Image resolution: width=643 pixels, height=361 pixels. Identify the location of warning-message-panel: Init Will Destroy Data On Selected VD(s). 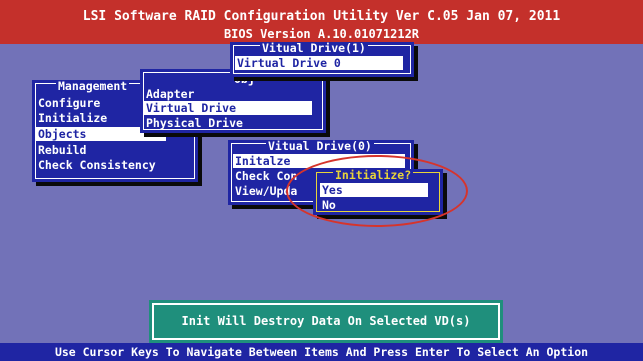
(326, 321).